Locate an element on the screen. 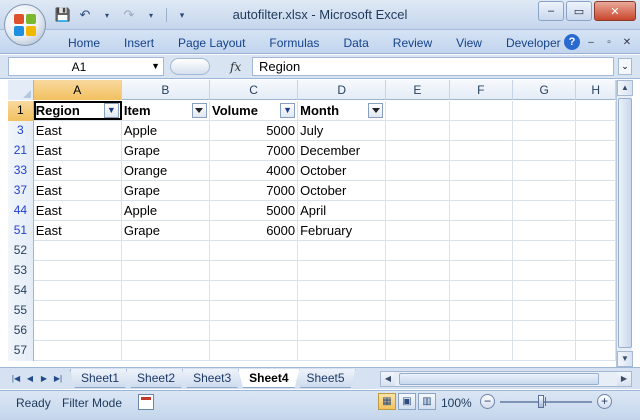 This screenshot has width=640, height=420. select-all-corner is located at coordinates (21, 90).